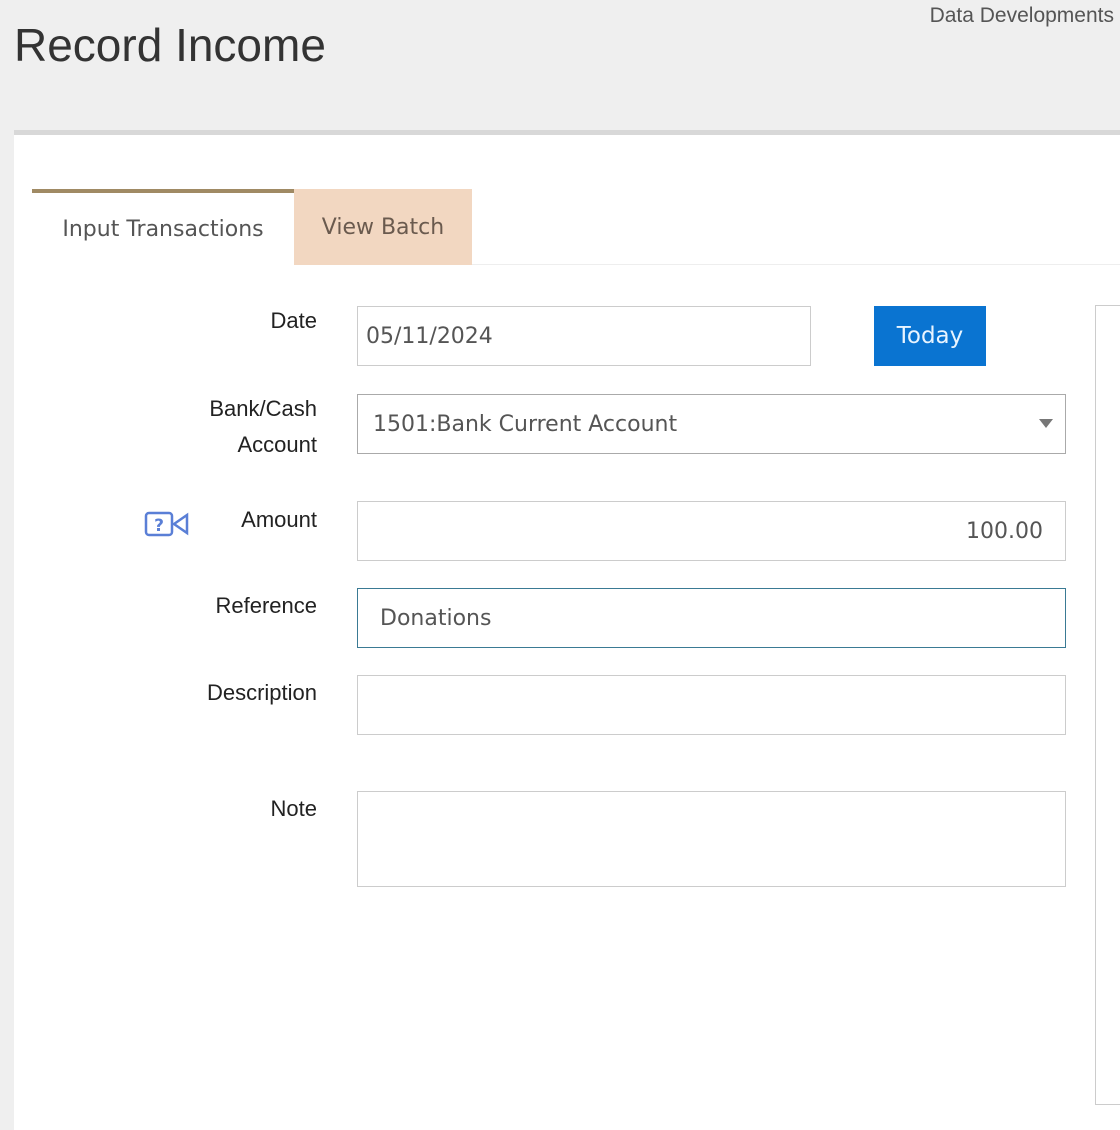 The height and width of the screenshot is (1130, 1120). Describe the element at coordinates (711, 531) in the screenshot. I see `amount-input: 100.00` at that location.